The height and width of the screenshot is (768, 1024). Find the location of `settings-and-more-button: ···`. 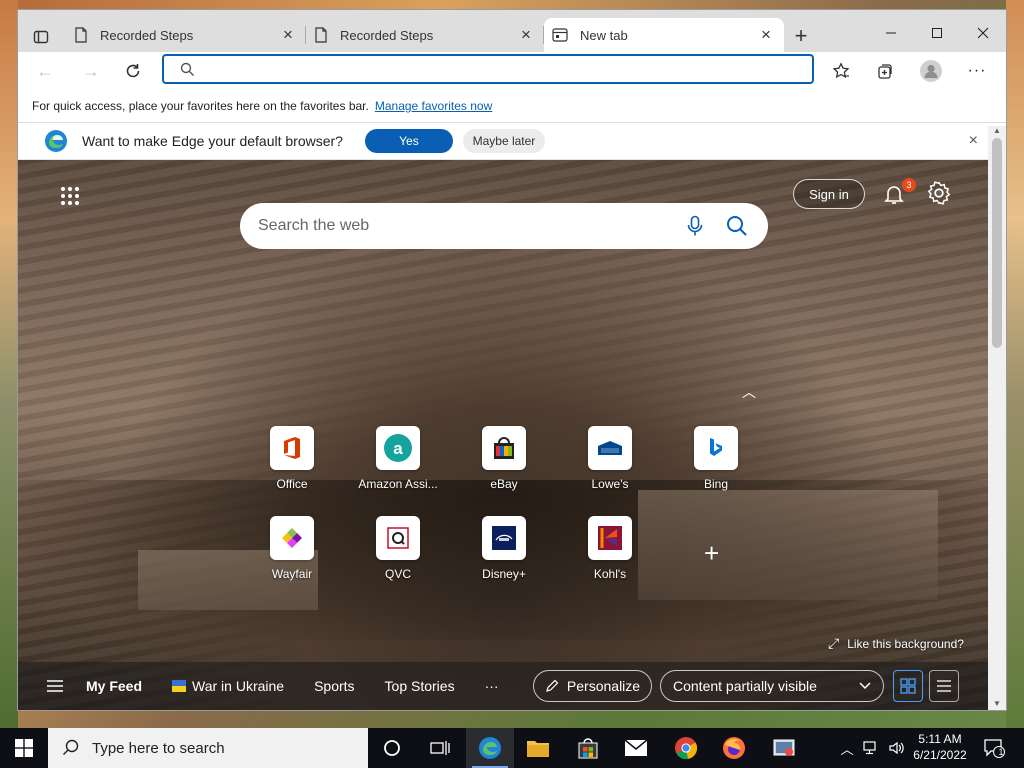

settings-and-more-button: ··· is located at coordinates (977, 71).